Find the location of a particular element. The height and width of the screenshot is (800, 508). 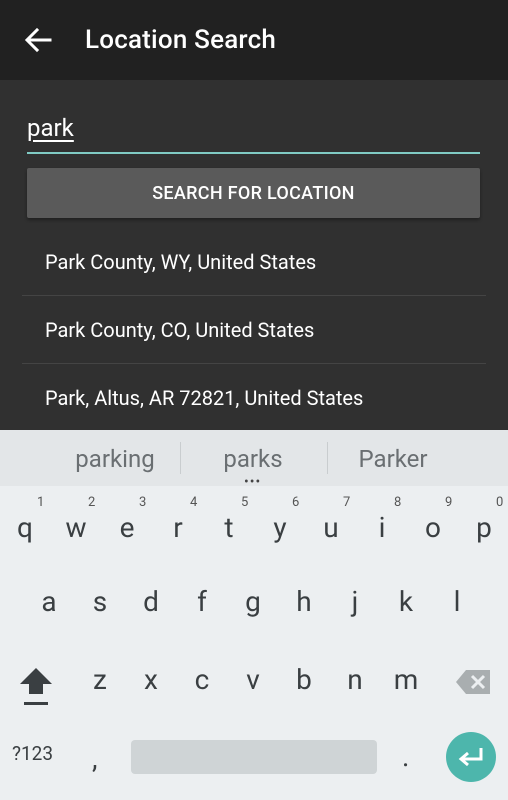

key-s: s is located at coordinates (100, 602).